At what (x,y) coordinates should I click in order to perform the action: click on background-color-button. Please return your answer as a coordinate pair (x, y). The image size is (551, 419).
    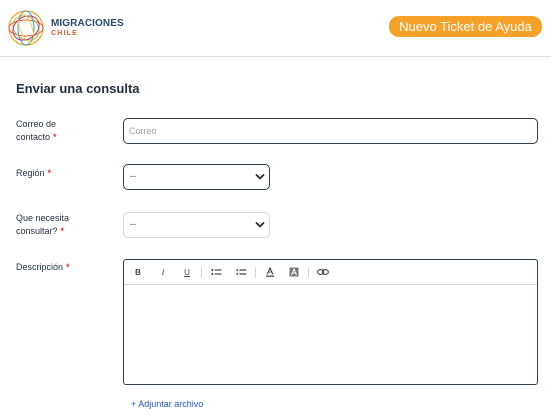
    Looking at the image, I should click on (294, 272).